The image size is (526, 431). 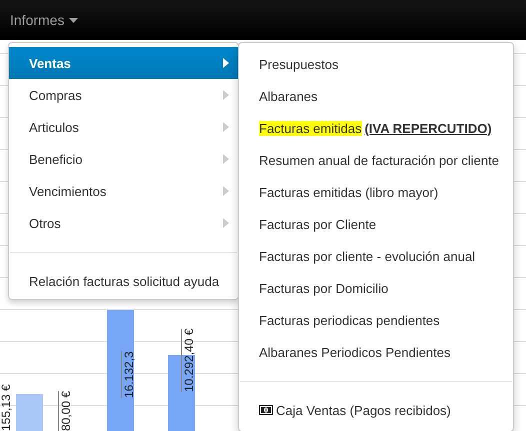 What do you see at coordinates (266, 410) in the screenshot?
I see `banknote-icon` at bounding box center [266, 410].